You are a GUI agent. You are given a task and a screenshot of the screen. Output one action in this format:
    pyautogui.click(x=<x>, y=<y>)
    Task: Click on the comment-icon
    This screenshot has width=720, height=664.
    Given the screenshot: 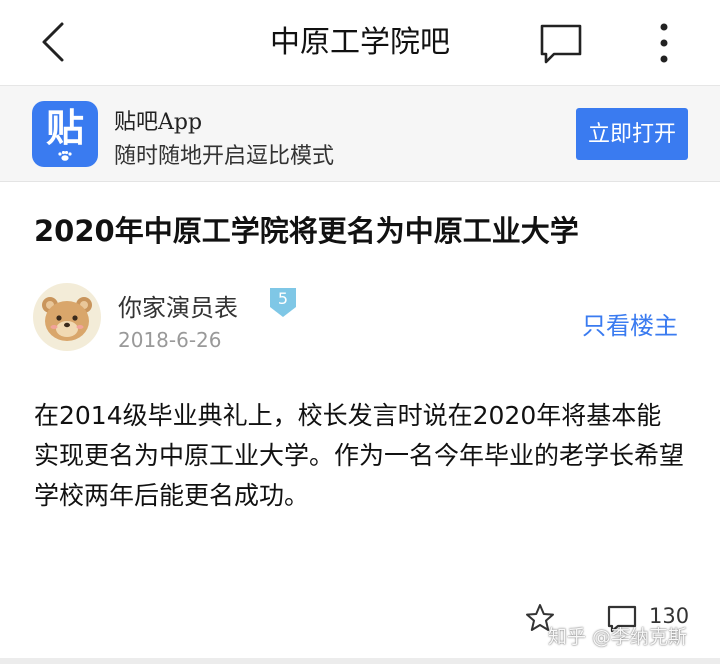 What is the action you would take?
    pyautogui.click(x=561, y=44)
    